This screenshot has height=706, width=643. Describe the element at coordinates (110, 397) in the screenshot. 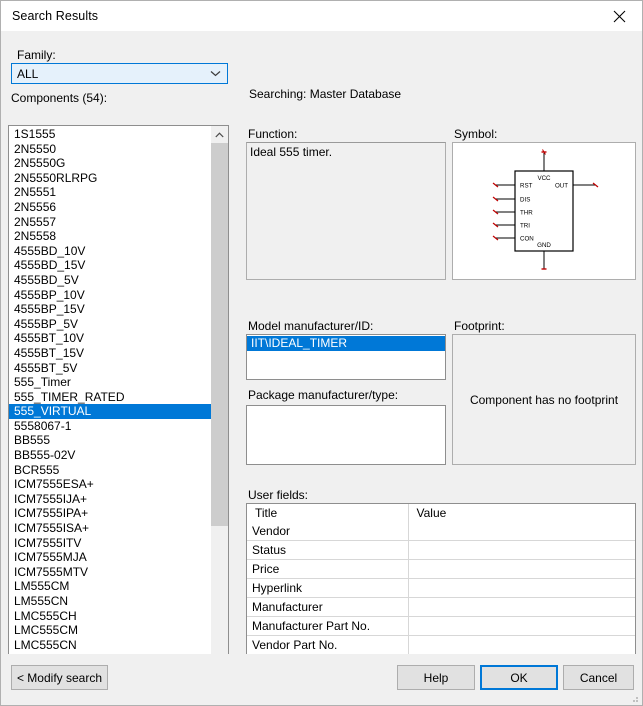

I see `list-item: 555_TIMER_RATED` at that location.